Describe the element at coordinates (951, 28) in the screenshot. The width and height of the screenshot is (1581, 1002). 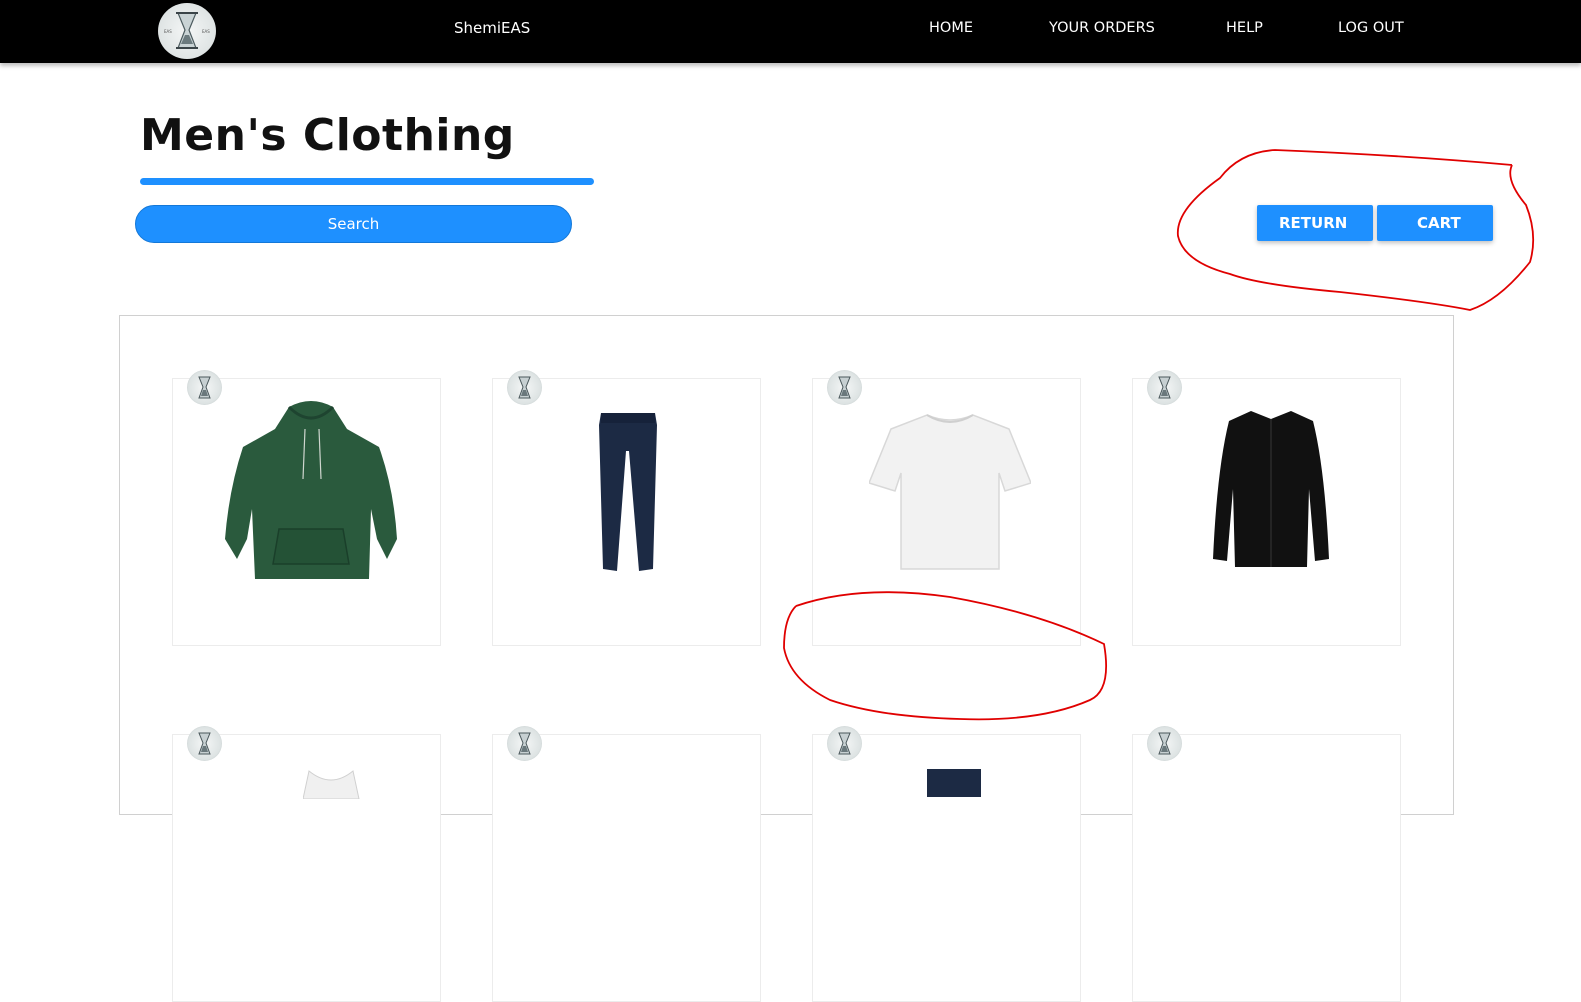
I see `nav-home: HOME` at that location.